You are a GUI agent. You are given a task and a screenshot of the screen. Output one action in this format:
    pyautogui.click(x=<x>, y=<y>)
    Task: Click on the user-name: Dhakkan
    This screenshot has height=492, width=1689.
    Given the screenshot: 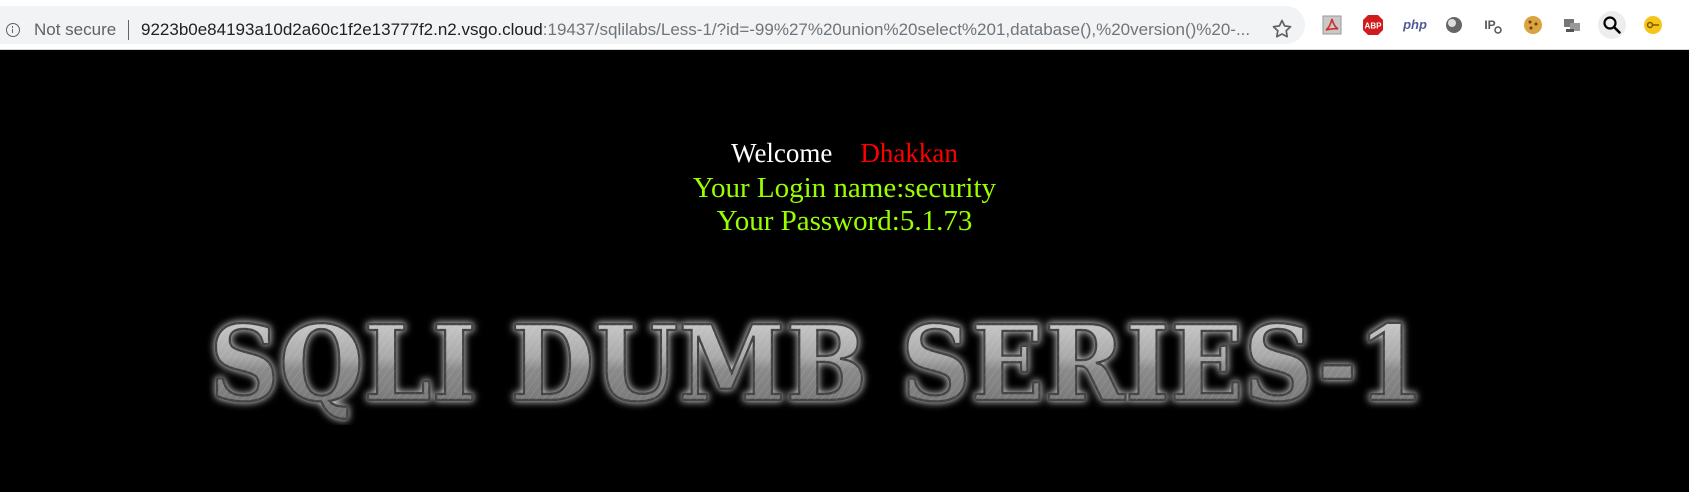 What is the action you would take?
    pyautogui.click(x=909, y=153)
    